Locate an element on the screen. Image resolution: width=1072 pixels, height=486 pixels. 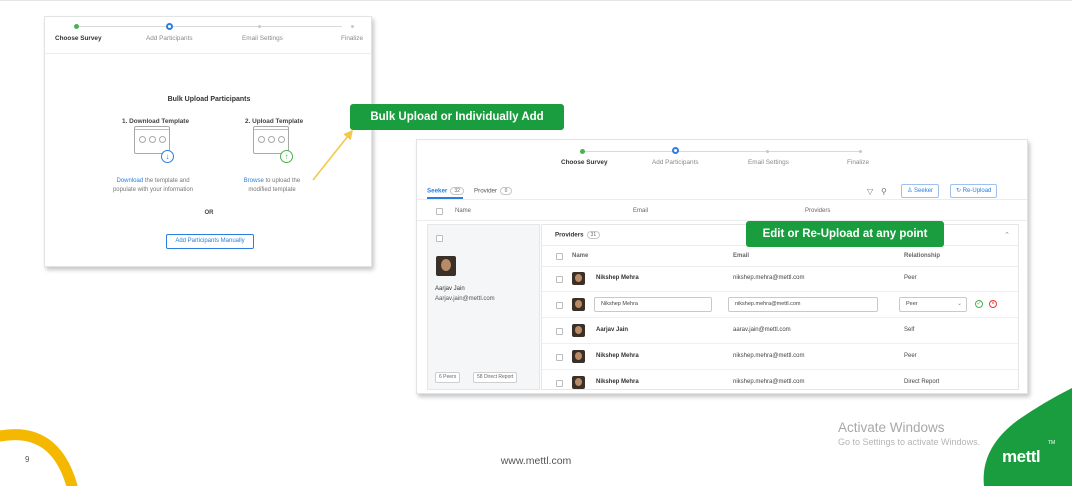
provider-name-input: Nikshep Mehra is located at coordinates (653, 304).